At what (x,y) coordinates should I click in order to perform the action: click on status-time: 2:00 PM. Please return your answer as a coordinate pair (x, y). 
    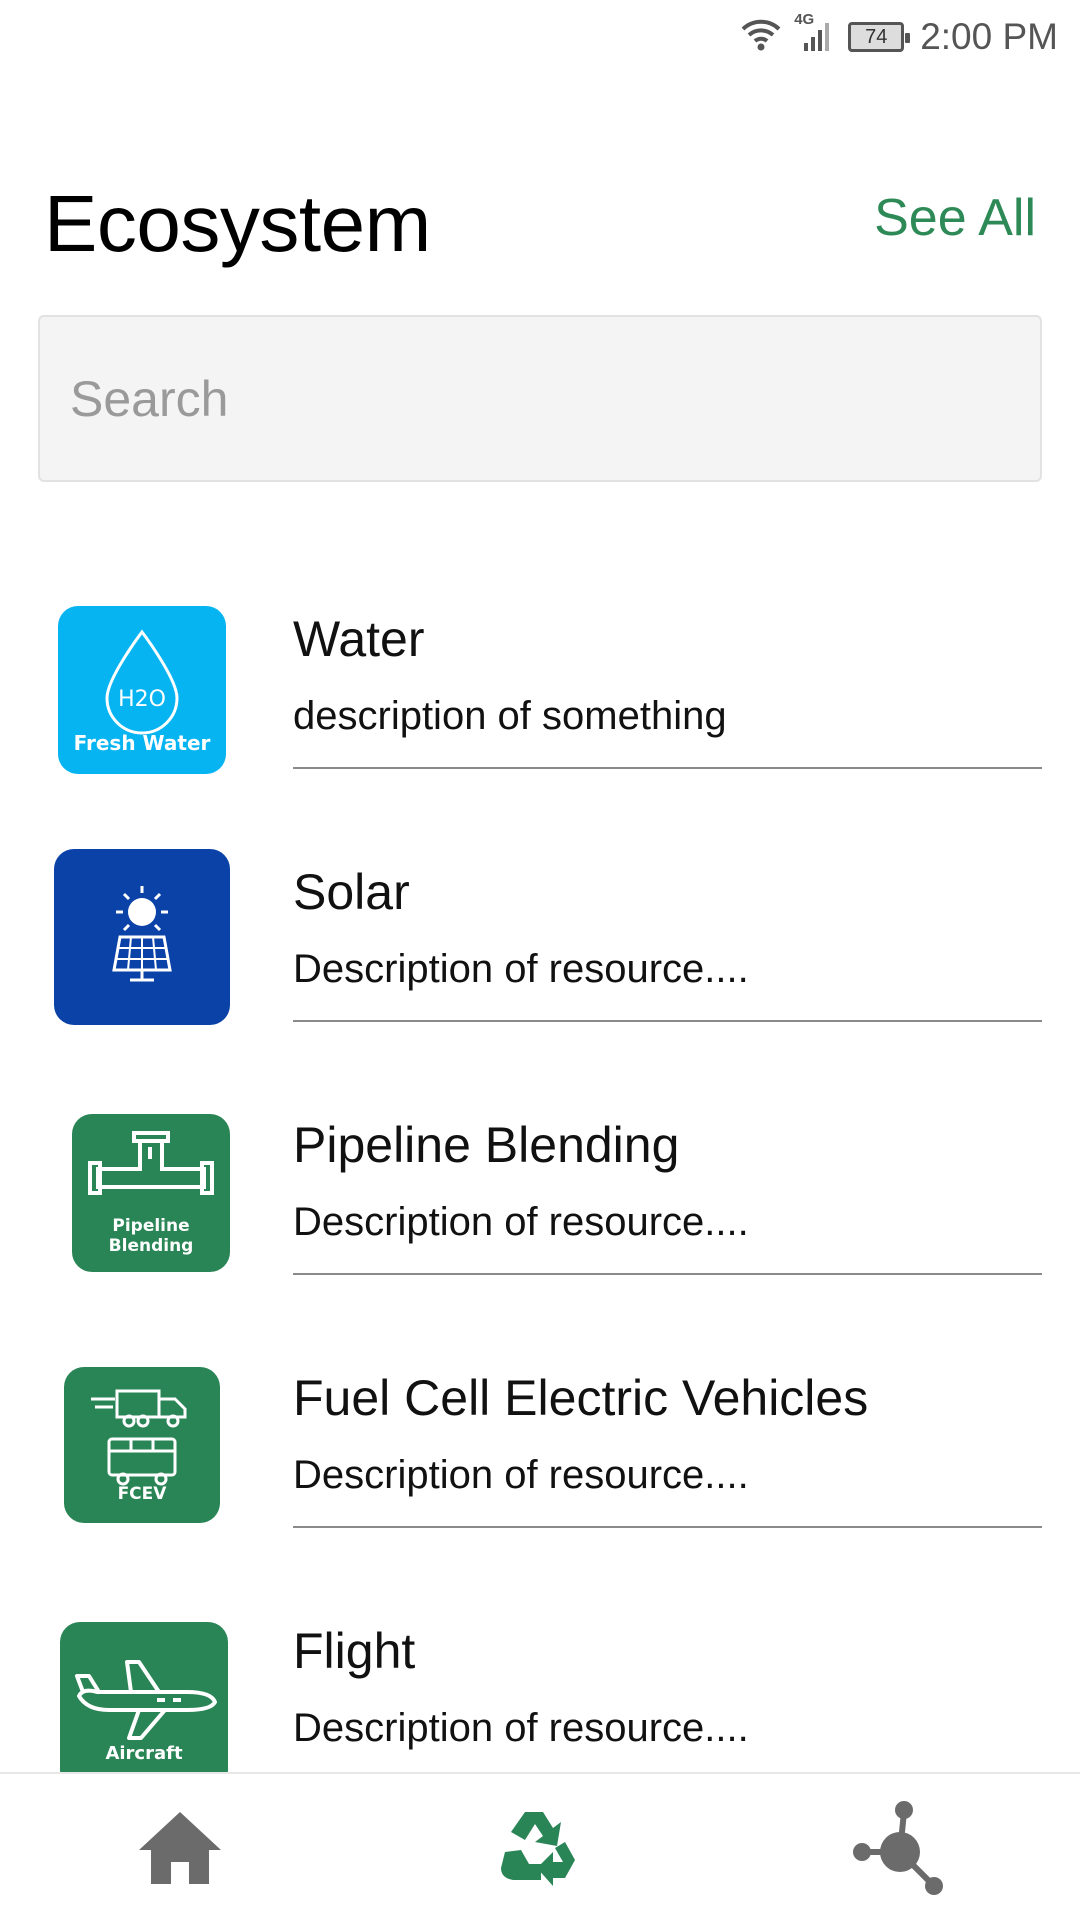
    Looking at the image, I should click on (989, 36).